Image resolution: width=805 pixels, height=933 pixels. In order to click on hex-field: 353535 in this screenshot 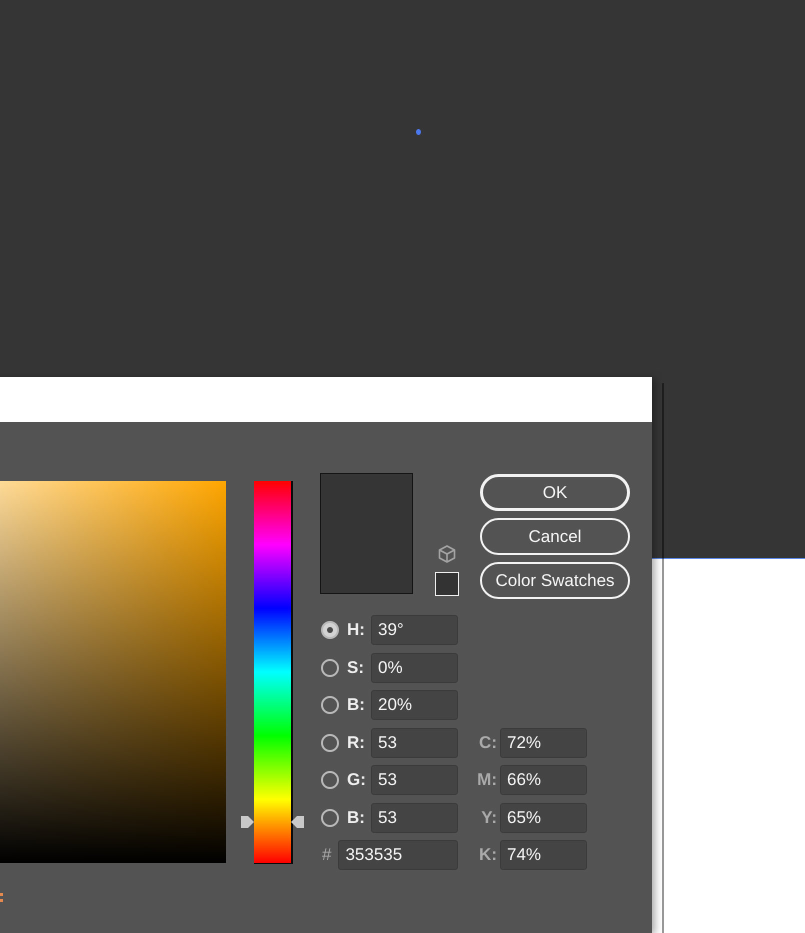, I will do `click(398, 855)`.